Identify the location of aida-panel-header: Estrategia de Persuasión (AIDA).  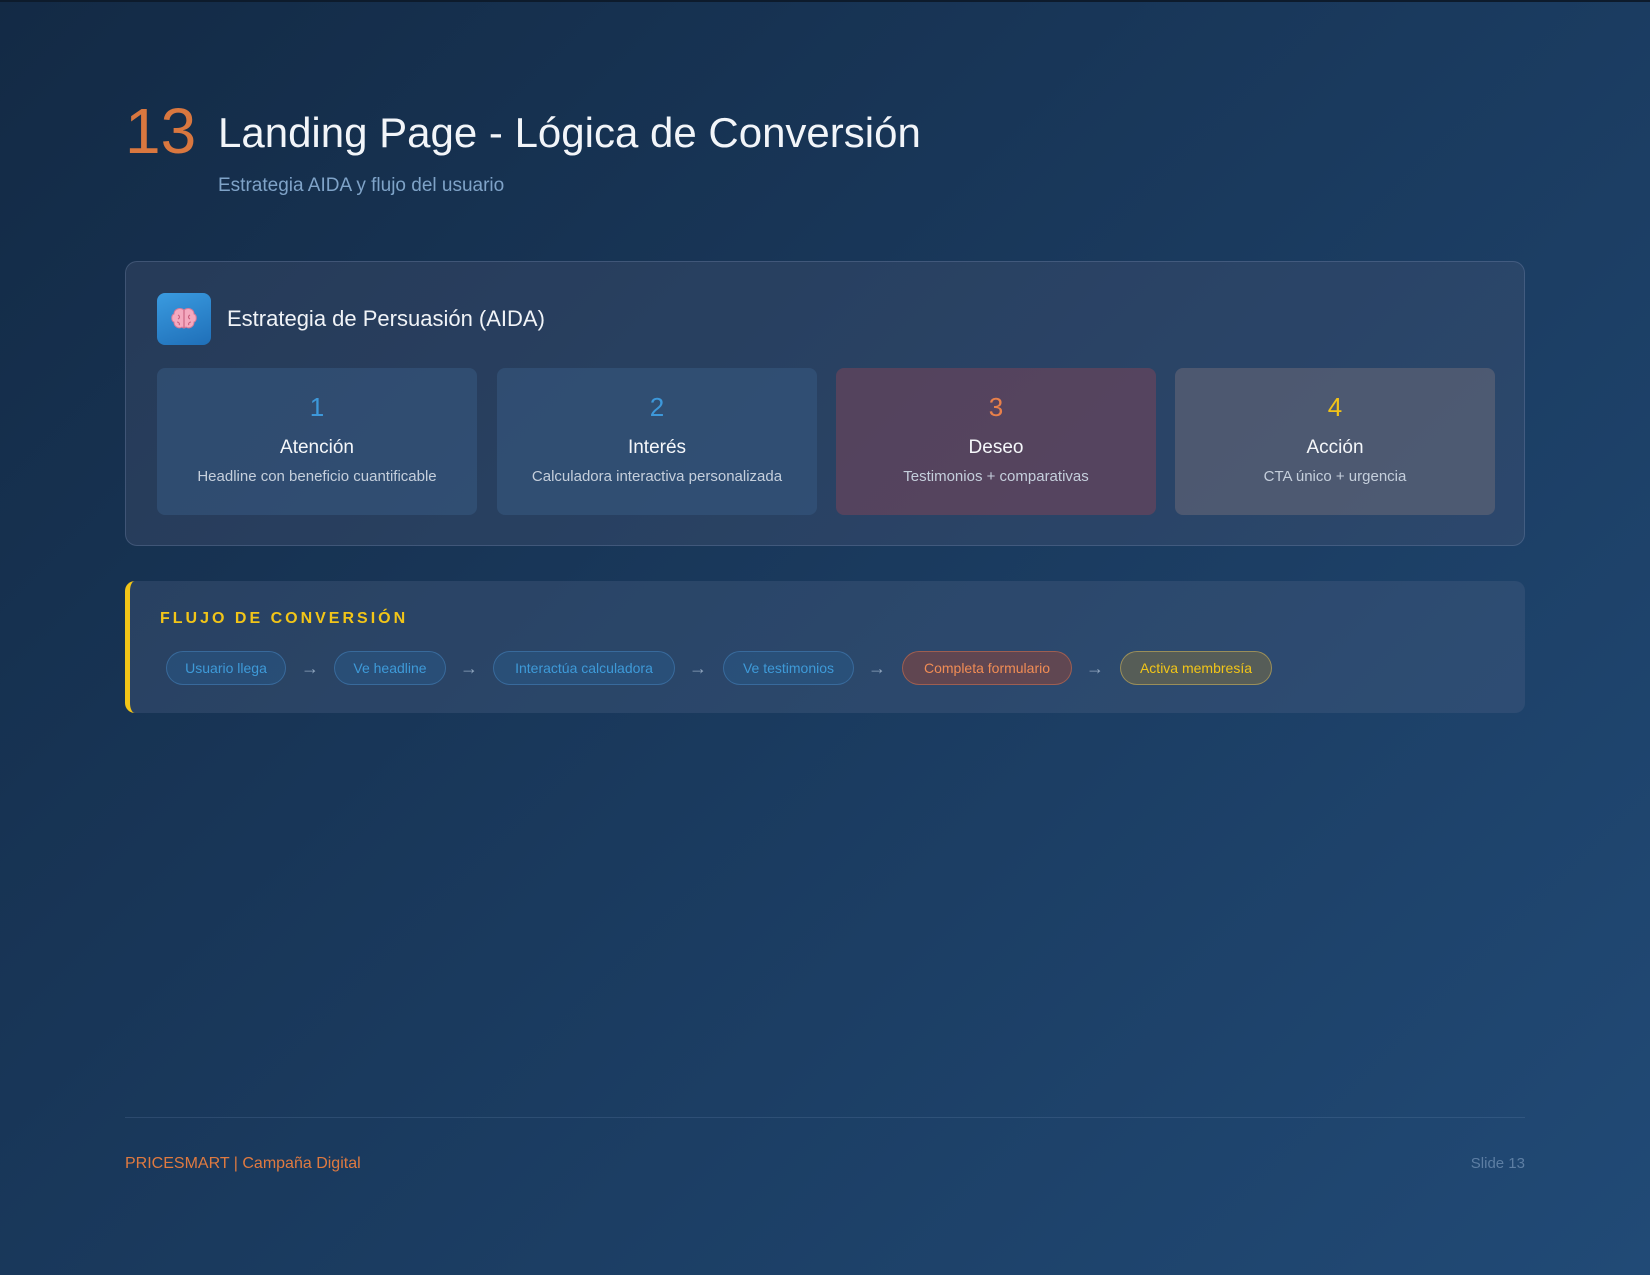
(507, 319).